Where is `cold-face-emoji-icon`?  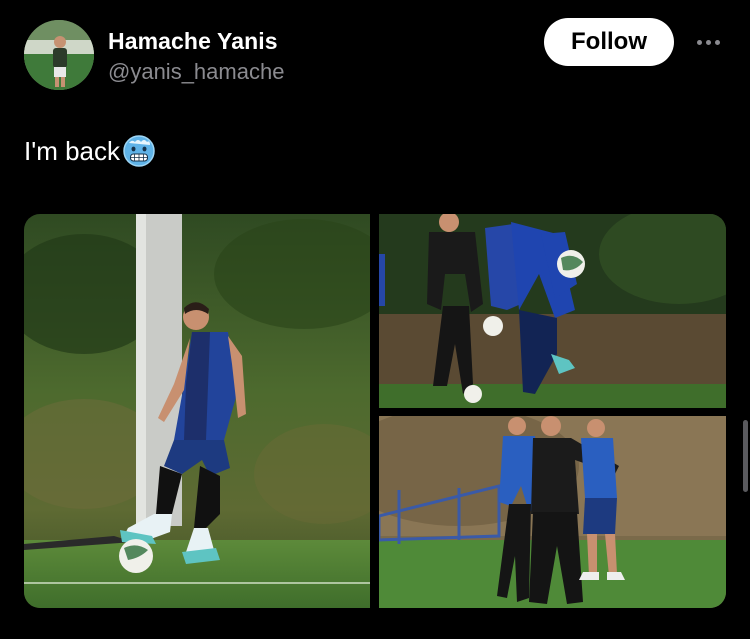 cold-face-emoji-icon is located at coordinates (139, 151).